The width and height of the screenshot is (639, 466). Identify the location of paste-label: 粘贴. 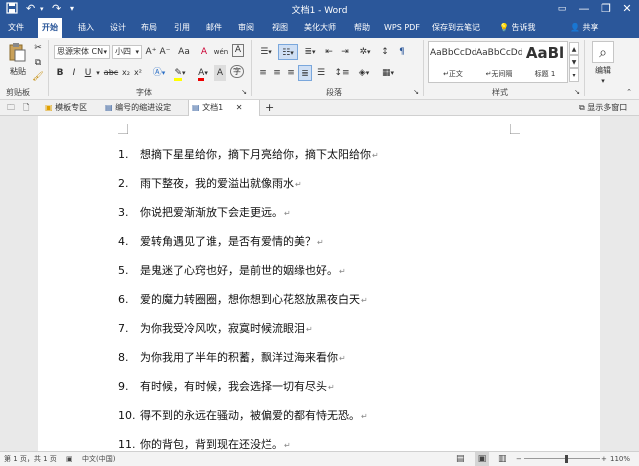
(18, 71).